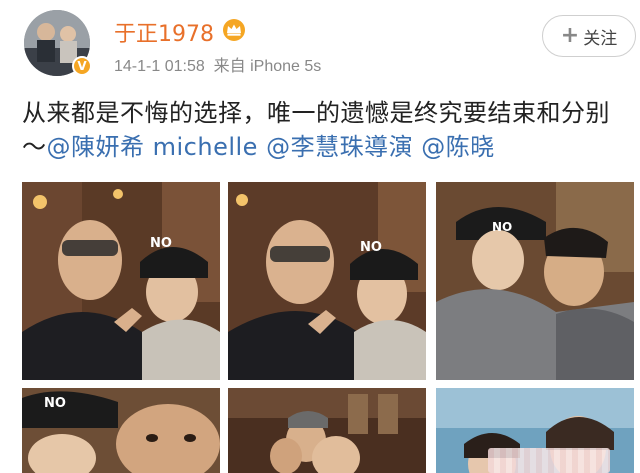 The image size is (640, 473). Describe the element at coordinates (570, 35) in the screenshot. I see `plus-icon: +` at that location.